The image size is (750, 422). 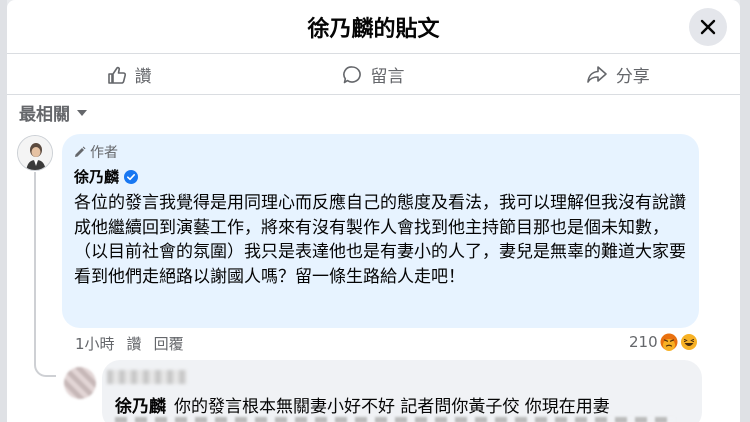 I want to click on author-badge: 作者, so click(x=380, y=152).